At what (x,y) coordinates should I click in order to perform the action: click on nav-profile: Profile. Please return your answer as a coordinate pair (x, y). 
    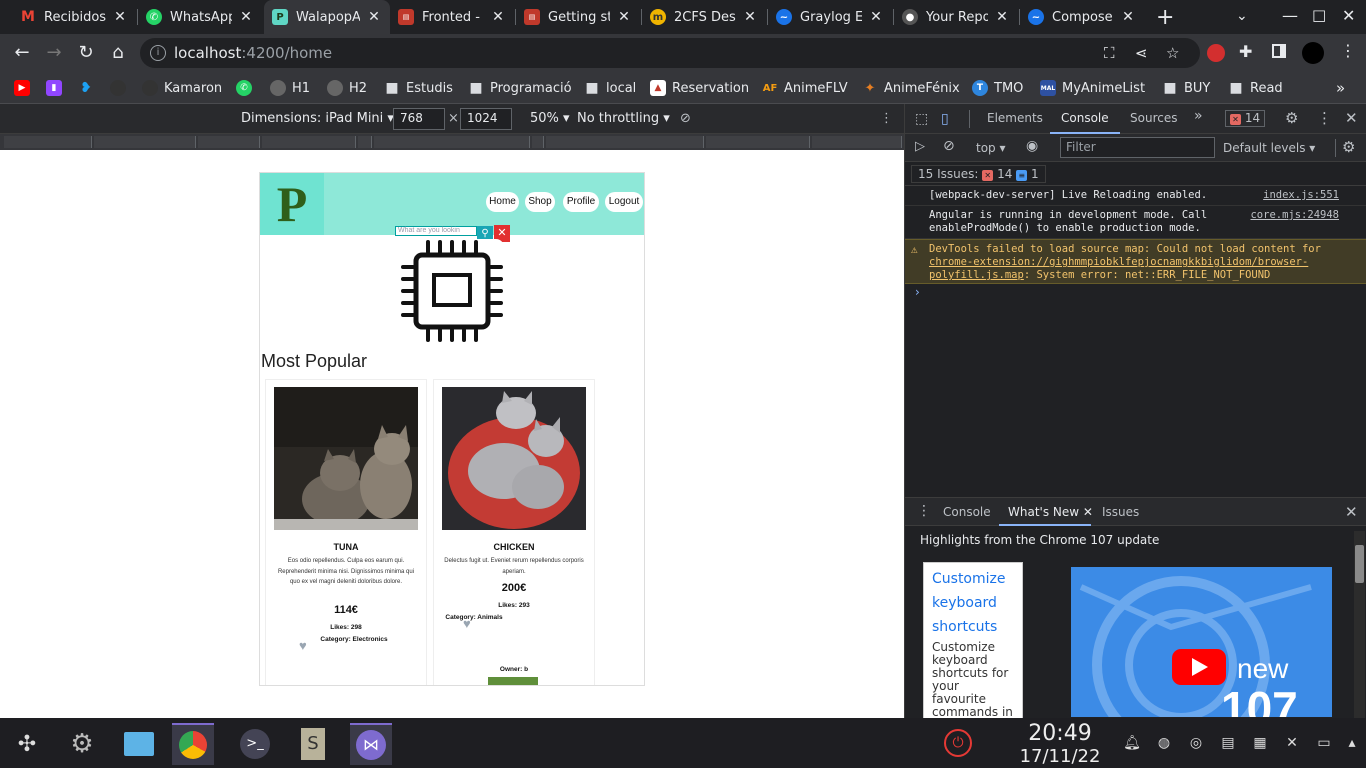
    Looking at the image, I should click on (581, 202).